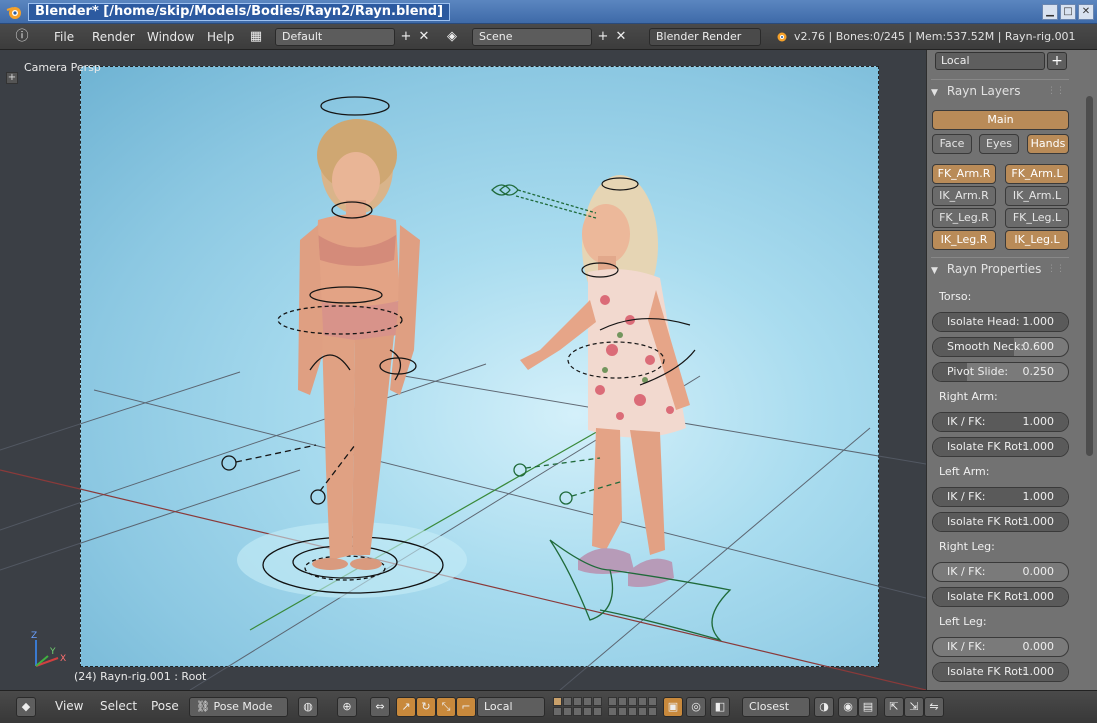  Describe the element at coordinates (673, 707) in the screenshot. I see `lock-layers-icon: ▣` at that location.